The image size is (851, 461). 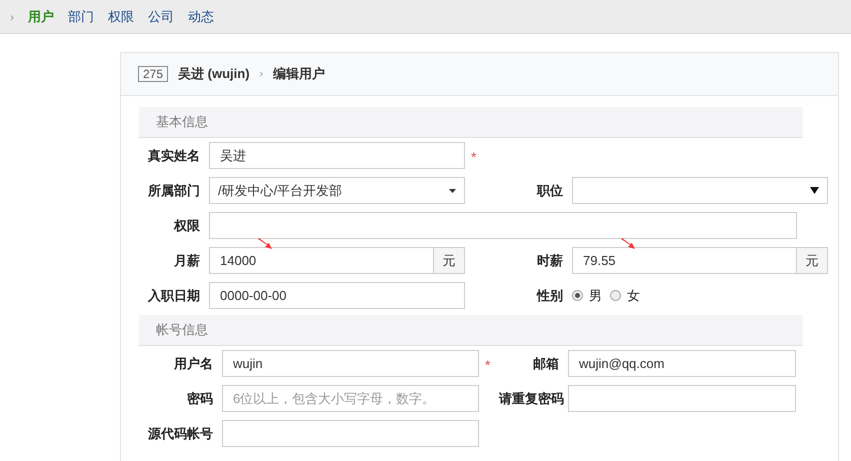 What do you see at coordinates (546, 363) in the screenshot?
I see `field-label: 邮箱` at bounding box center [546, 363].